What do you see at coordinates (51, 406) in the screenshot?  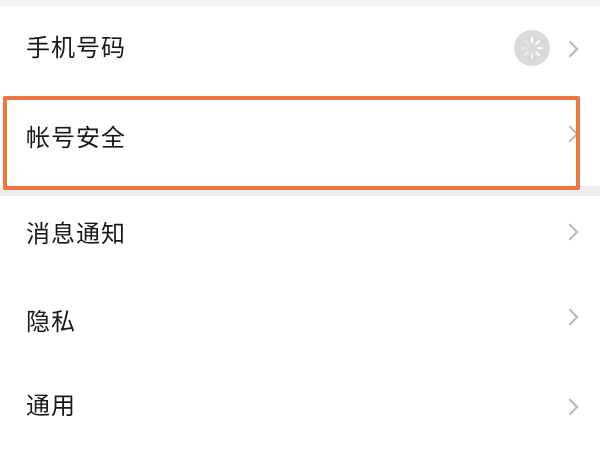 I see `settings-item-label: 通用` at bounding box center [51, 406].